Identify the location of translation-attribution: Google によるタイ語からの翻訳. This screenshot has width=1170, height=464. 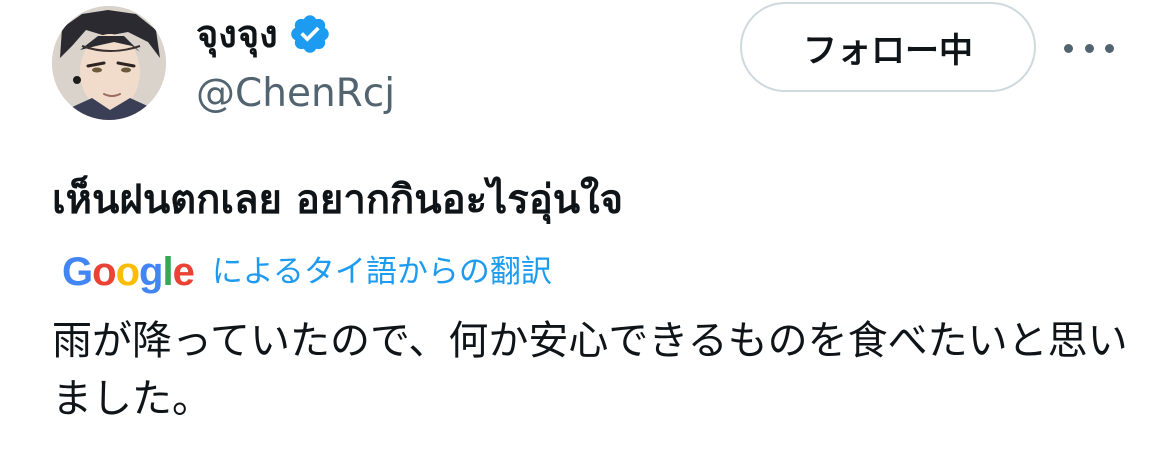
(307, 272).